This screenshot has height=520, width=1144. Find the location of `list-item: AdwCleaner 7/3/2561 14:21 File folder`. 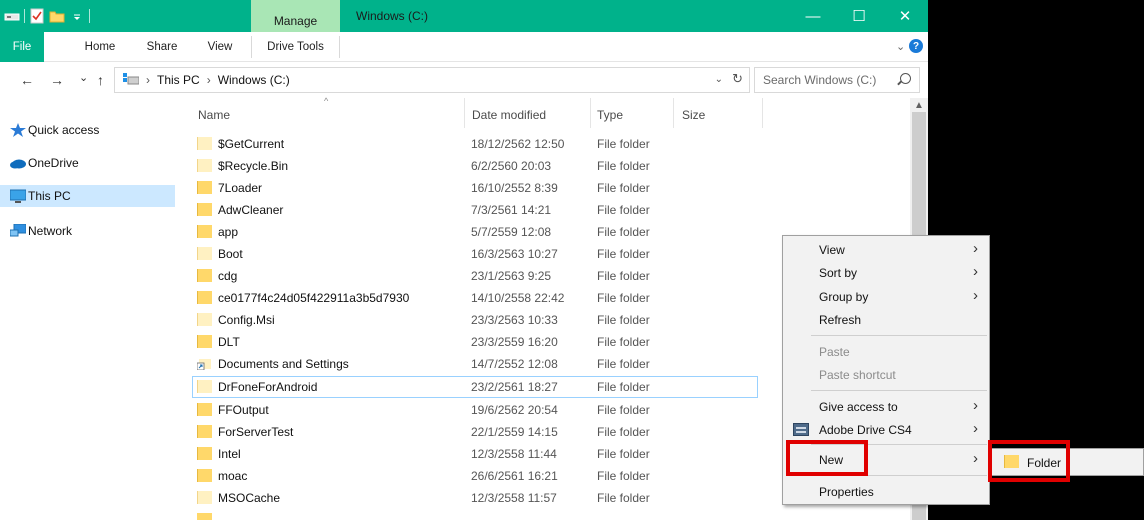

list-item: AdwCleaner 7/3/2561 14:21 File folder is located at coordinates (475, 210).